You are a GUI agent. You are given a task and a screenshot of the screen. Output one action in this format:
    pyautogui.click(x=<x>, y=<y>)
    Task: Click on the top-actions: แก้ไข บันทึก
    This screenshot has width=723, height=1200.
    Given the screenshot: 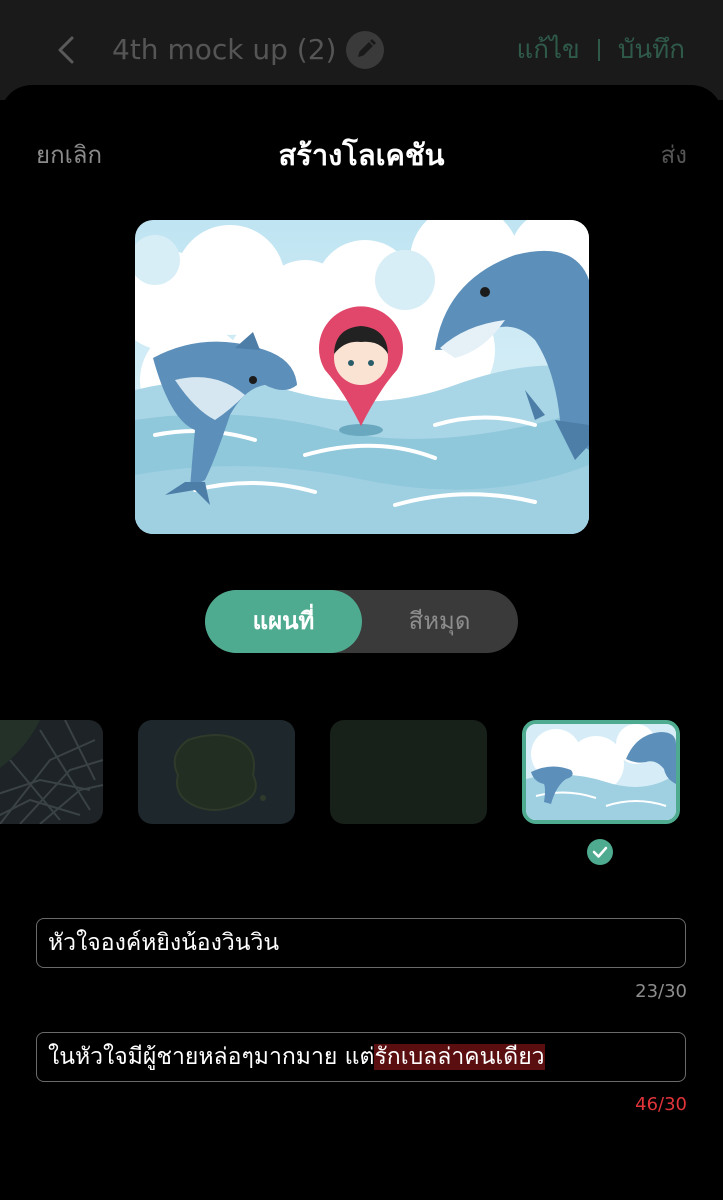 What is the action you would take?
    pyautogui.click(x=600, y=50)
    